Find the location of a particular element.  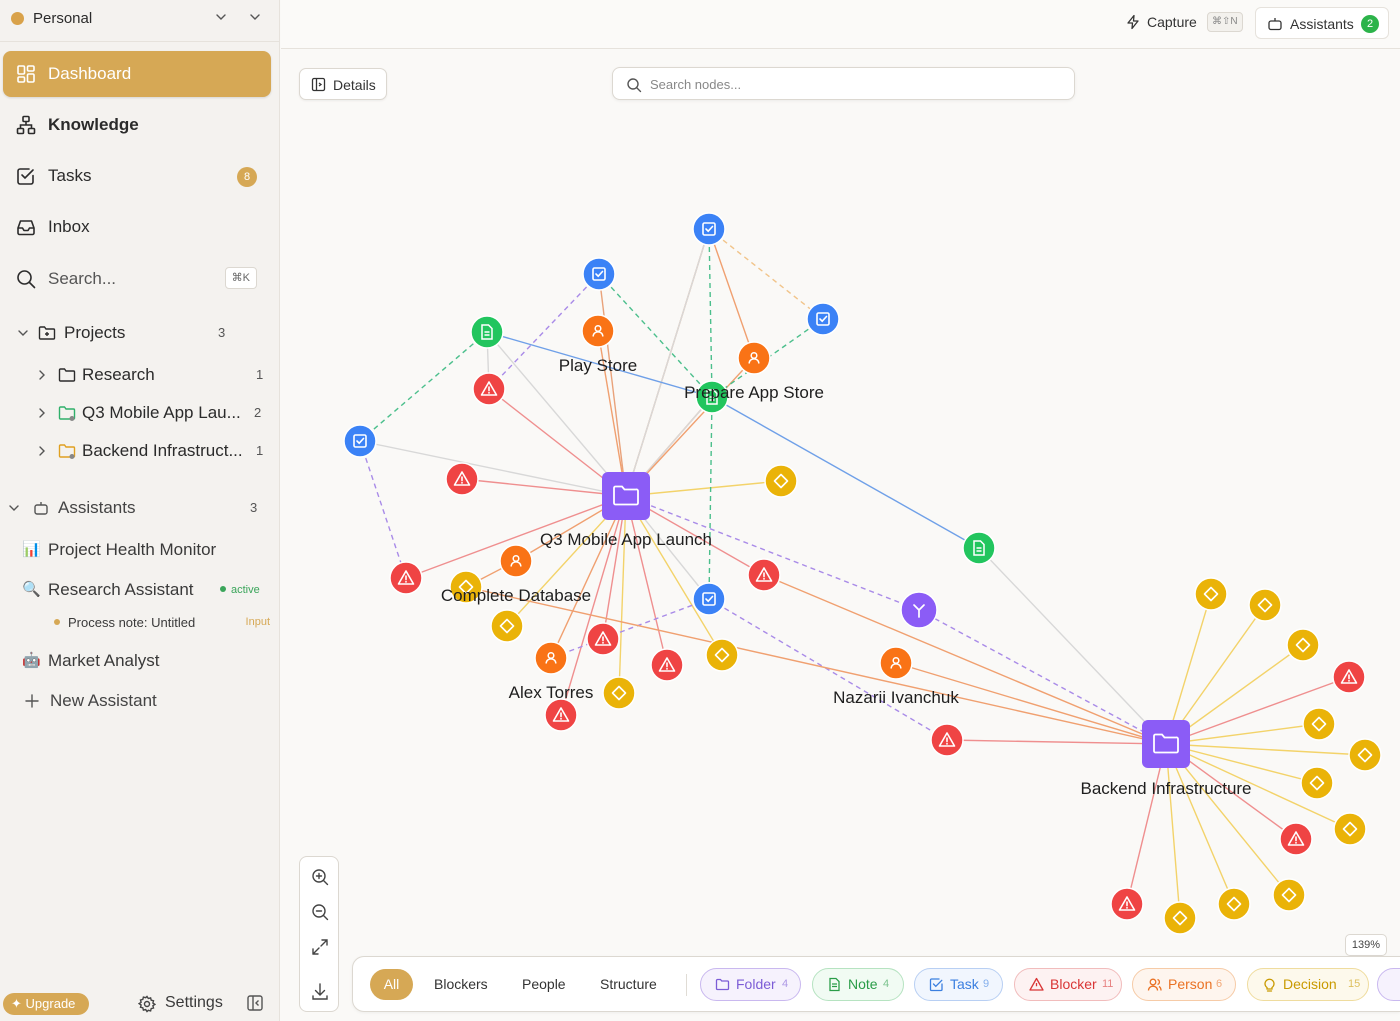

process-tag: Input is located at coordinates (257, 622).